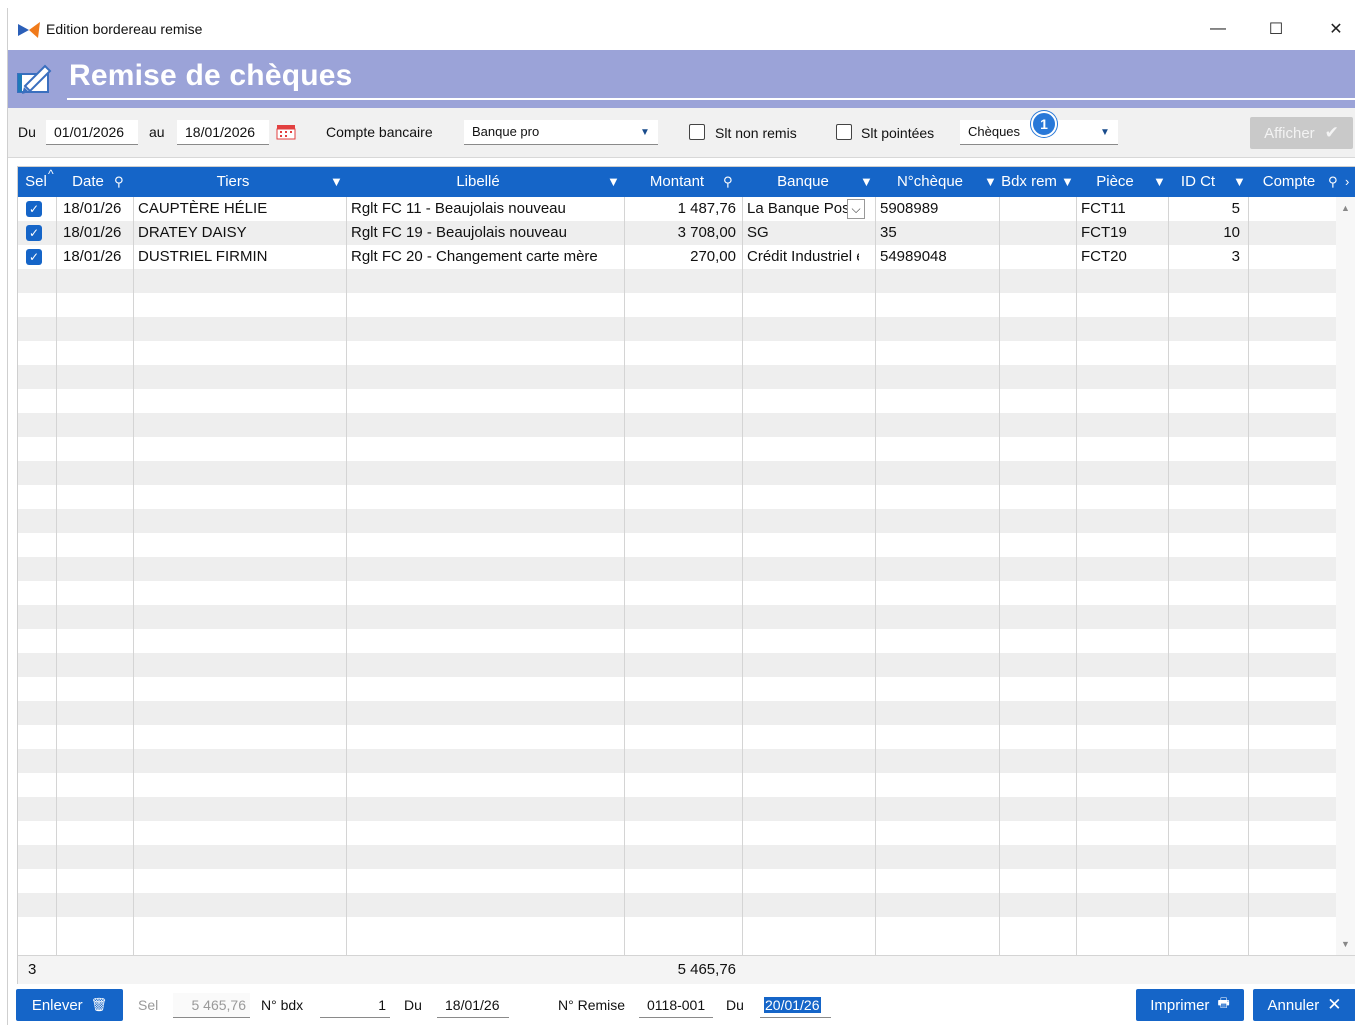 The image size is (1355, 1025). Describe the element at coordinates (474, 256) in the screenshot. I see `cell-libelle: Rglt FC 20 - Changement carte mère` at that location.